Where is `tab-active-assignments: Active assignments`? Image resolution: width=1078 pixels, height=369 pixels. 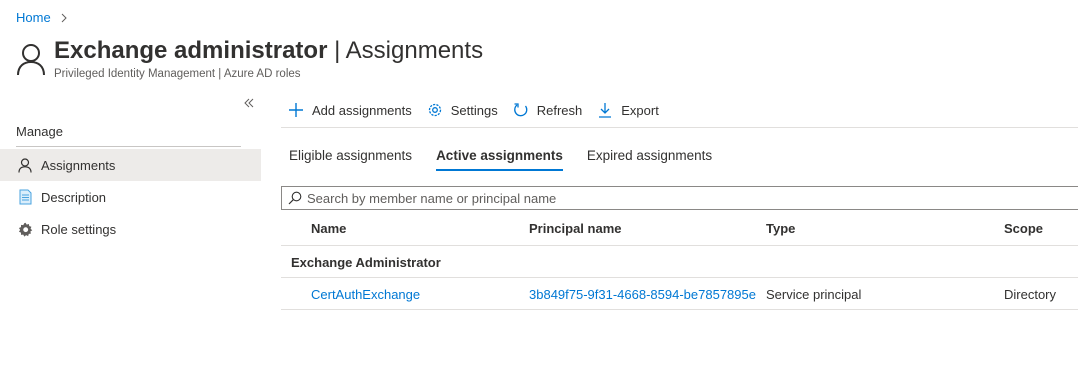 tab-active-assignments: Active assignments is located at coordinates (499, 159).